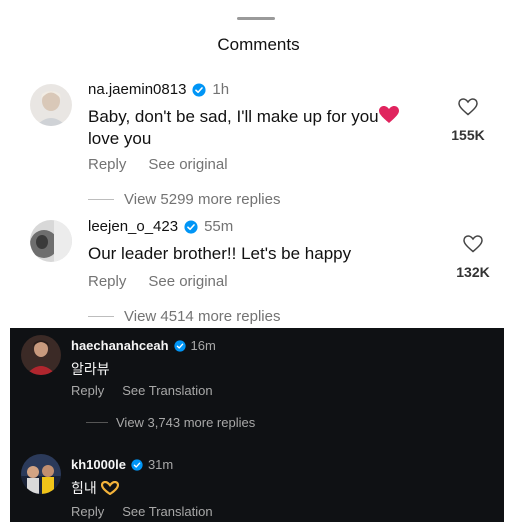  I want to click on view-more-replies: View 3,743 more replies, so click(170, 422).